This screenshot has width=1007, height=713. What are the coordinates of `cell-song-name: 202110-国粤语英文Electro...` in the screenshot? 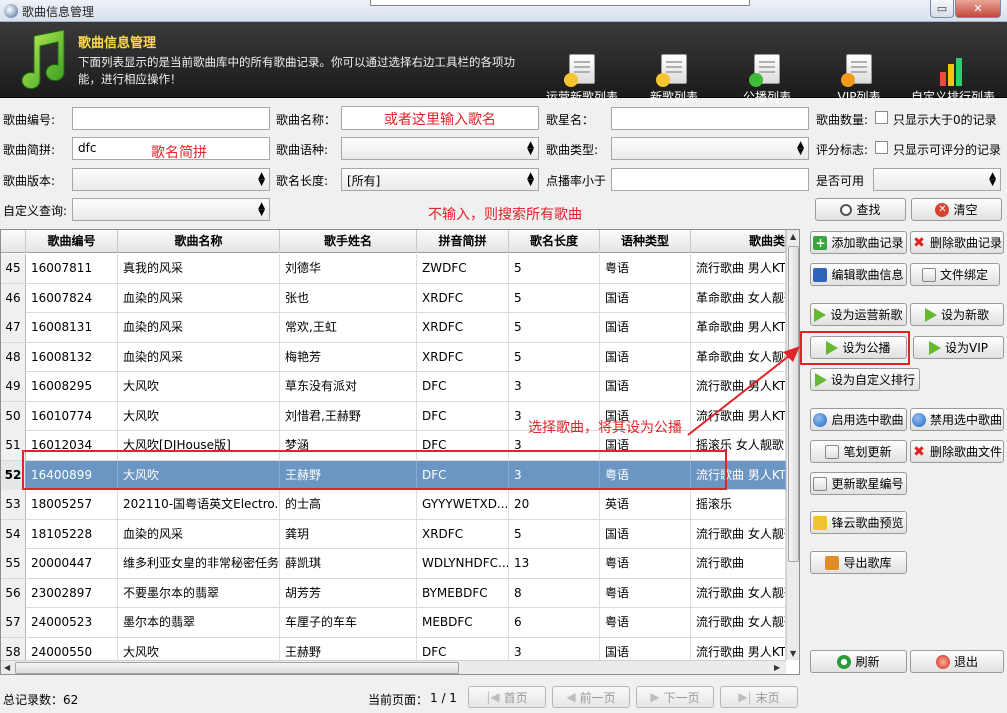 It's located at (199, 504).